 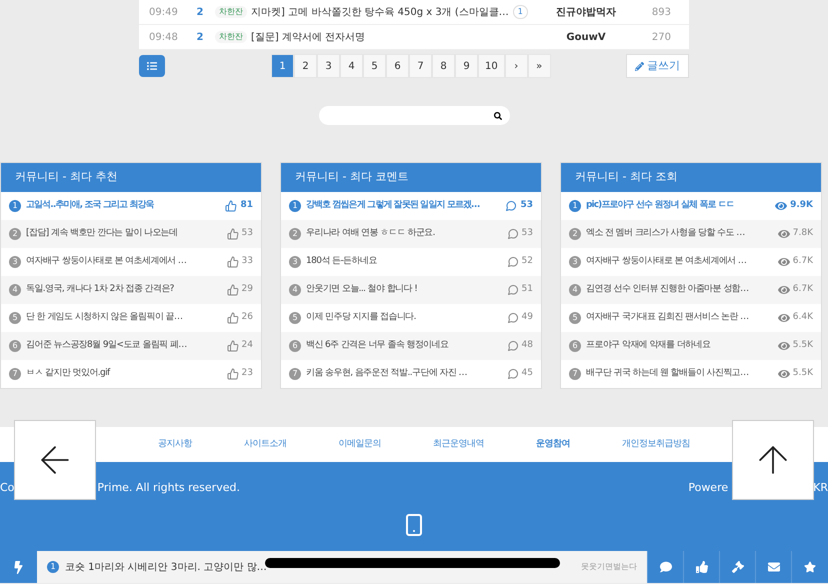 I want to click on footer-link: 공지사항, so click(x=175, y=445).